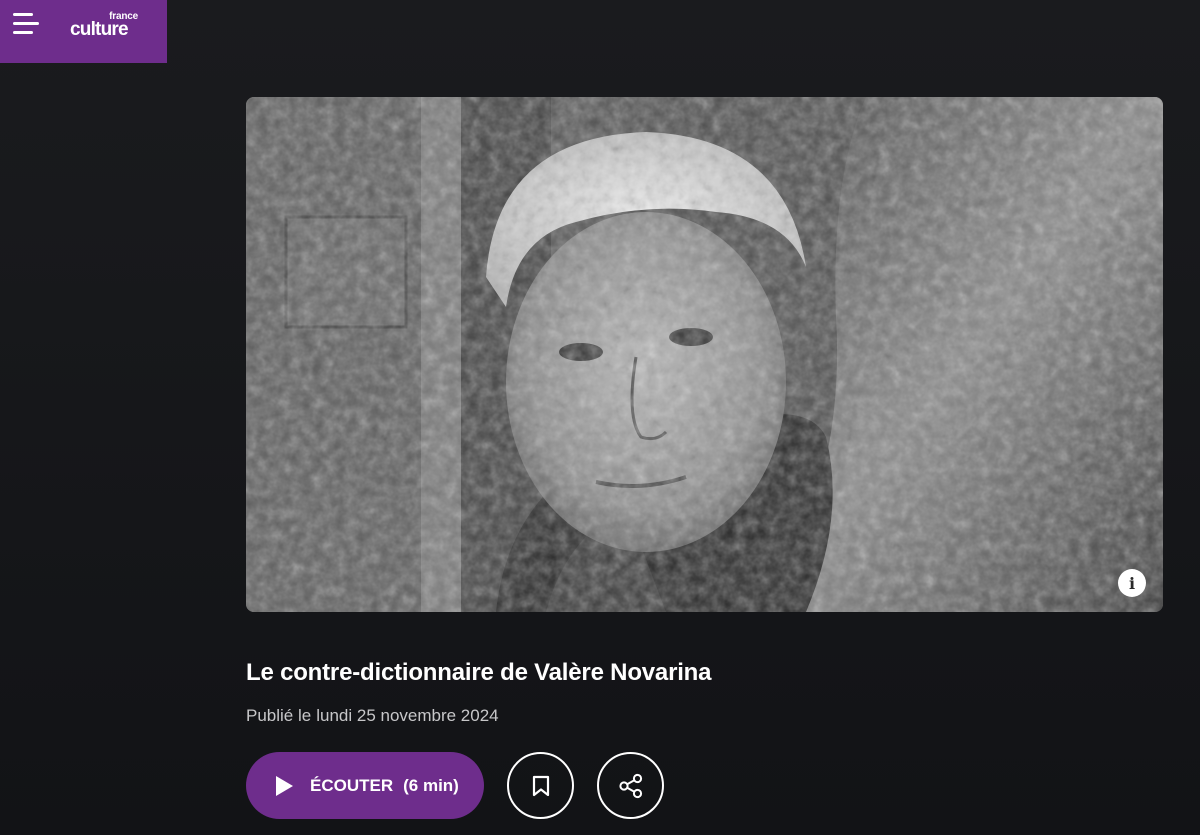 This screenshot has height=835, width=1200. I want to click on published-line: Publié le lundi 25 novembre 2024, so click(372, 716).